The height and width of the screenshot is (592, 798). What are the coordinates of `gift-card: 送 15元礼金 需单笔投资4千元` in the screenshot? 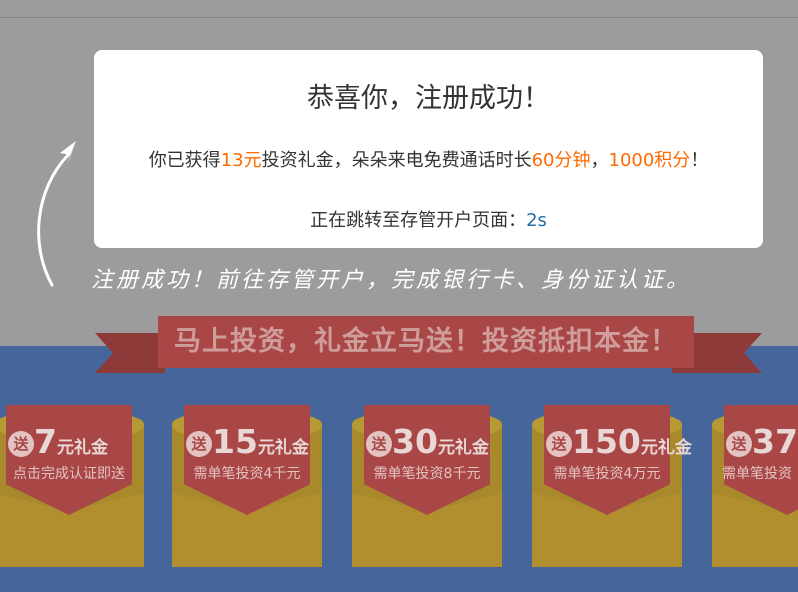 It's located at (247, 482).